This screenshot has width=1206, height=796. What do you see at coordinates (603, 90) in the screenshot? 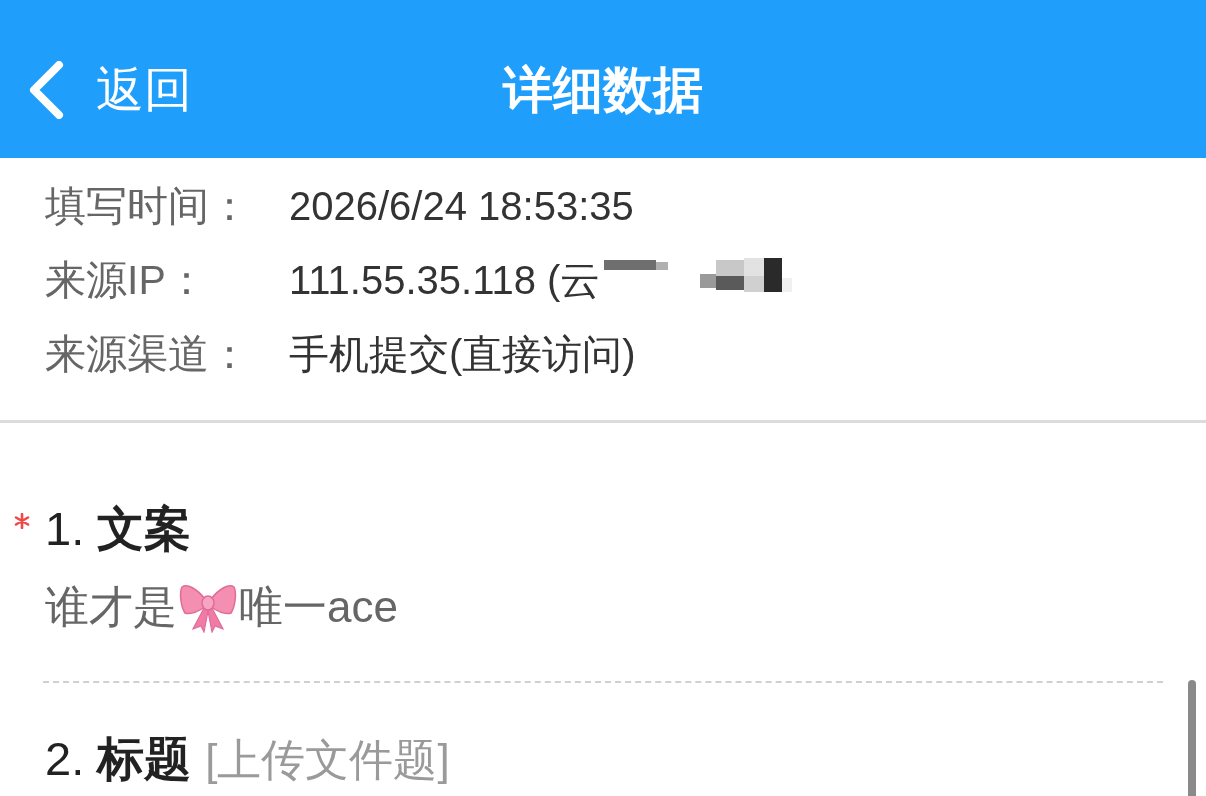
I see `page-title: 详细数据` at bounding box center [603, 90].